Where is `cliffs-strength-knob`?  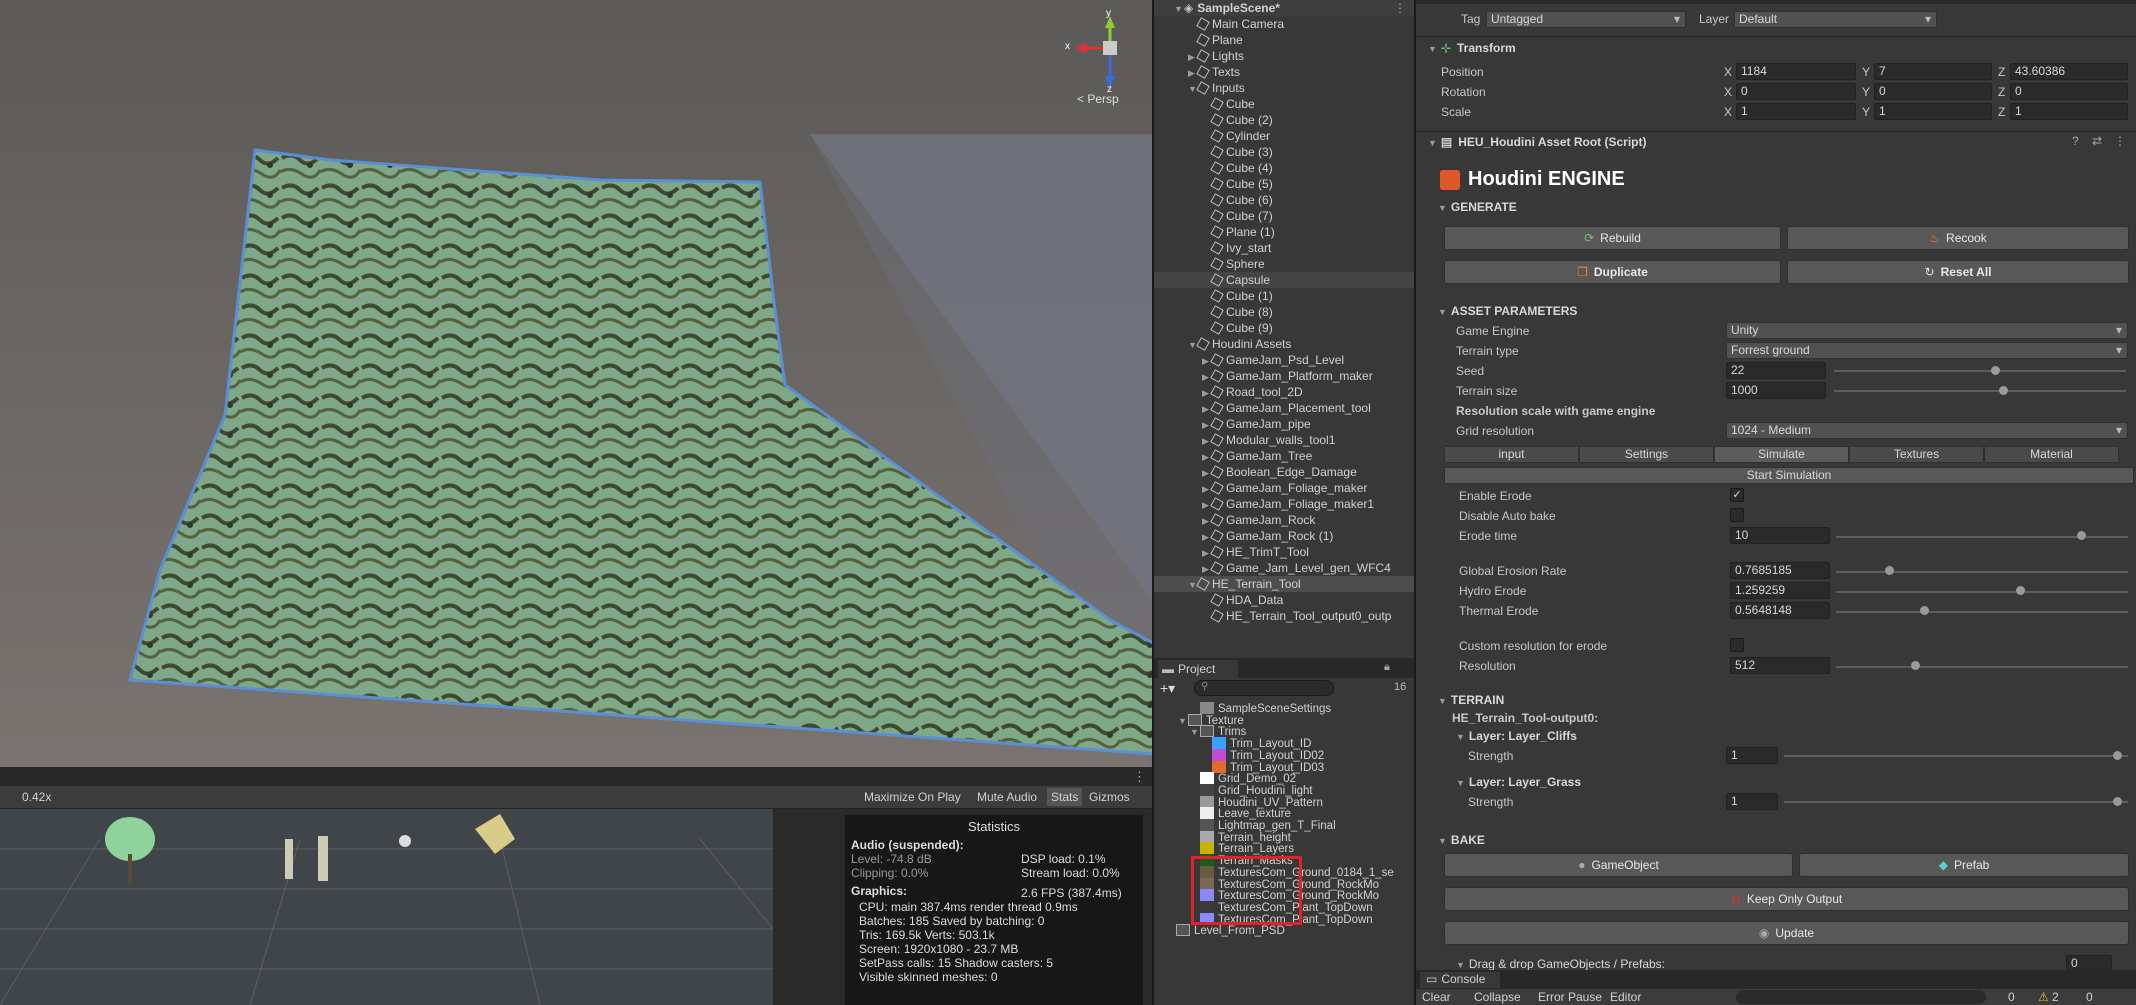
cliffs-strength-knob is located at coordinates (2117, 755).